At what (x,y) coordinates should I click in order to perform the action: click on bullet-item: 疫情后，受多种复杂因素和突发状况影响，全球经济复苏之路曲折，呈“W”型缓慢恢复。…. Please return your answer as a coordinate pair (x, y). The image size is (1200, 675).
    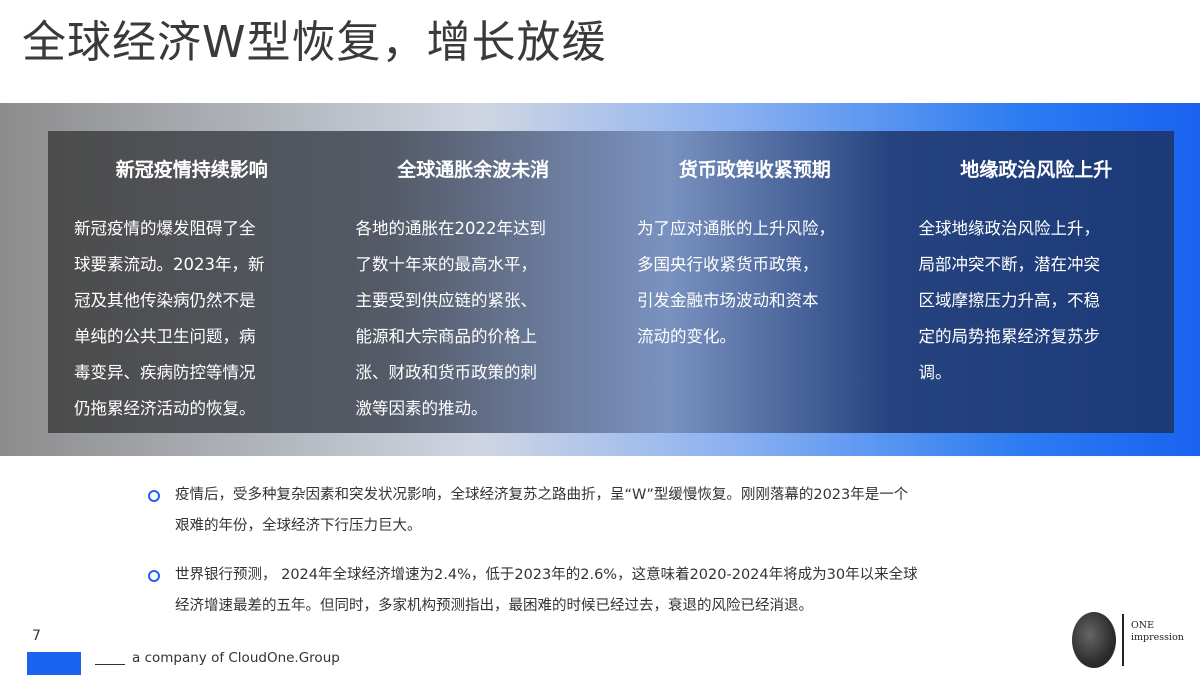
    Looking at the image, I should click on (598, 511).